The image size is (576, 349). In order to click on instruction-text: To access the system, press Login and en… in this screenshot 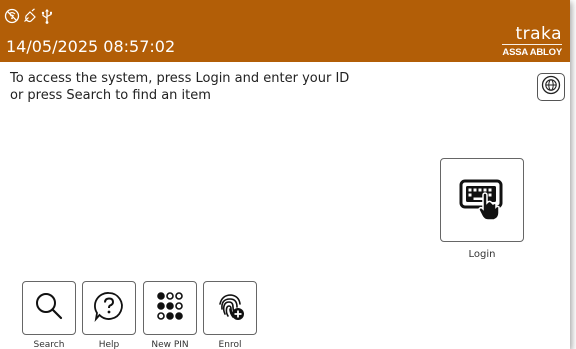, I will do `click(190, 87)`.